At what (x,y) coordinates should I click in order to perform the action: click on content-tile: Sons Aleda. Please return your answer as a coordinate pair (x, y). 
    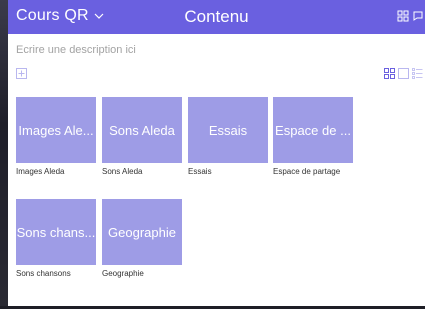
    Looking at the image, I should click on (142, 130).